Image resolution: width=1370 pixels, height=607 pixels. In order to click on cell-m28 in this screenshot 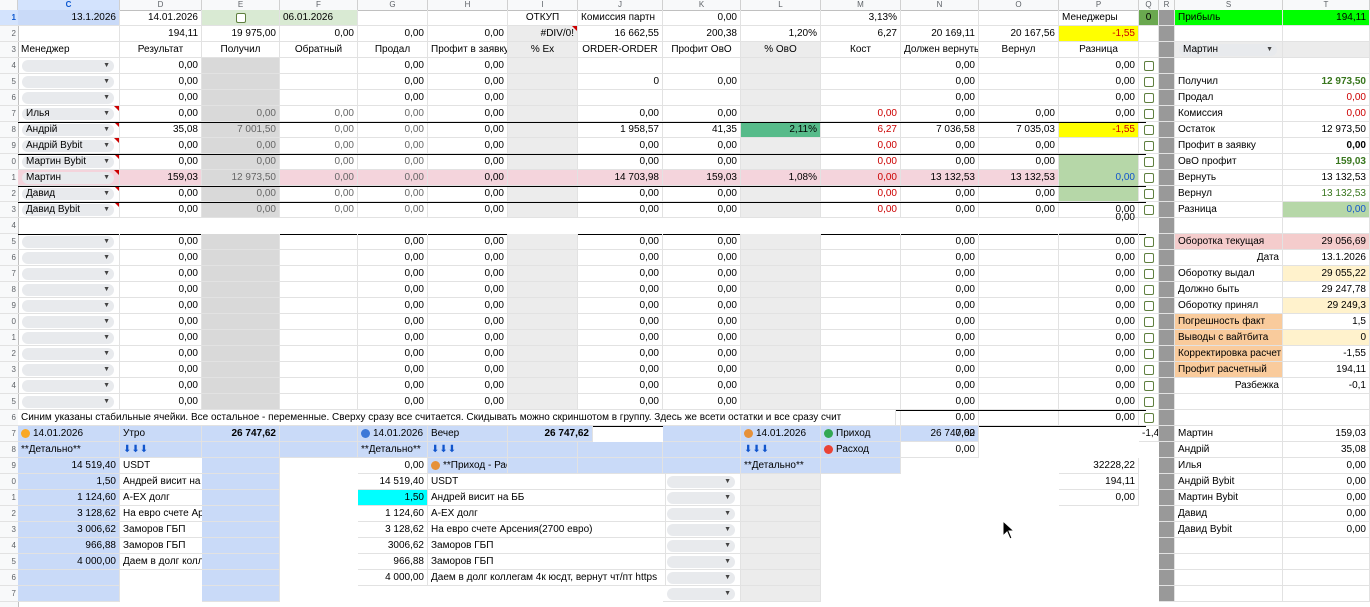, I will do `click(861, 466)`.